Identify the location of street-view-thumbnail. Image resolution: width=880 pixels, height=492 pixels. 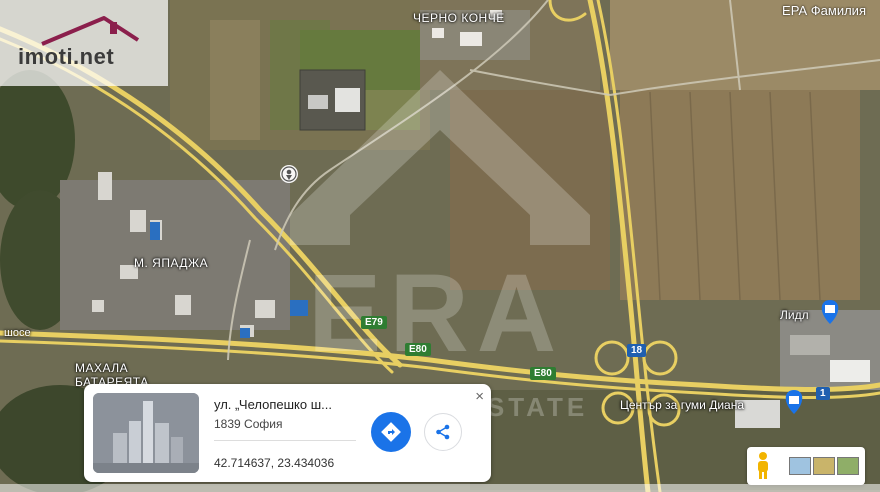
(146, 433).